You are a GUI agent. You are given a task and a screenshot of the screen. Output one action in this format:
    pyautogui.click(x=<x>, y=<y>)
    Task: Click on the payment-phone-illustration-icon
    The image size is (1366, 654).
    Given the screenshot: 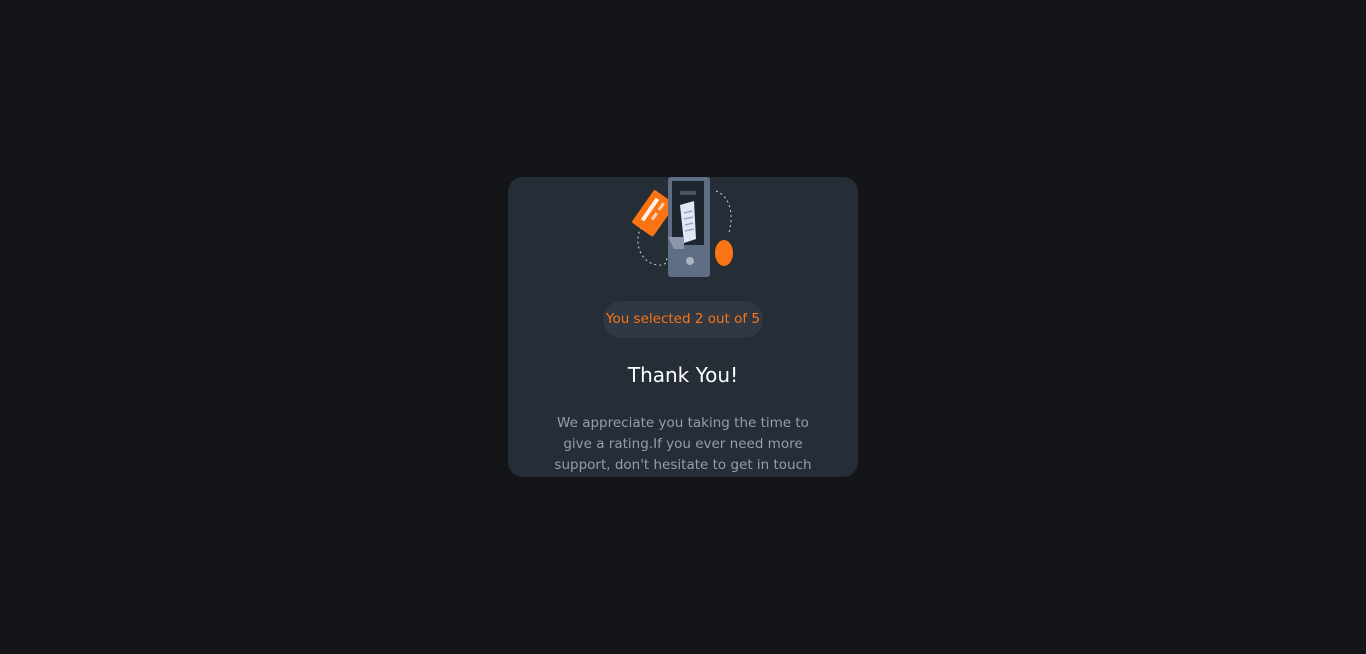 What is the action you would take?
    pyautogui.click(x=684, y=229)
    